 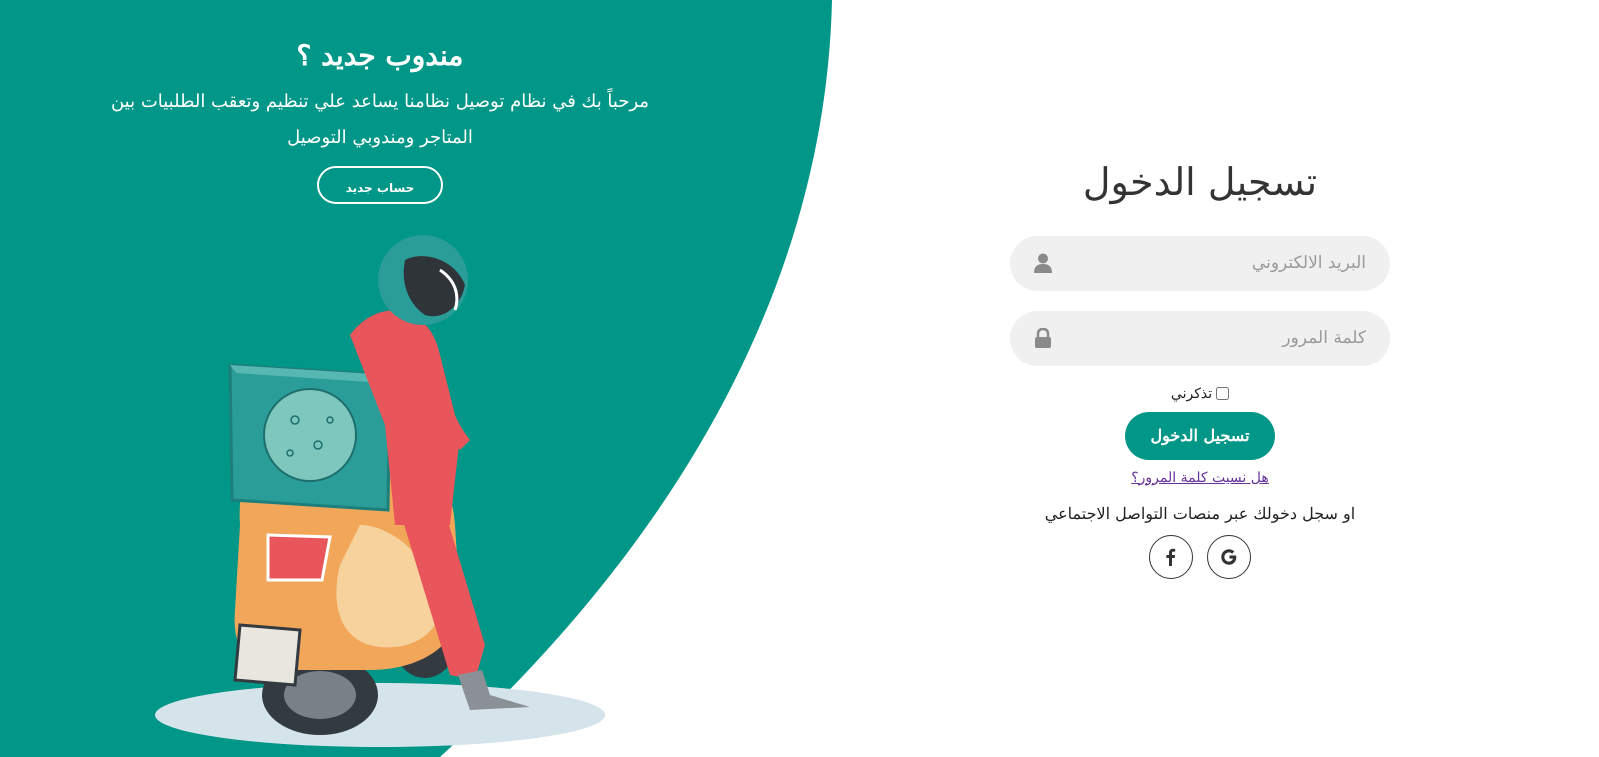 I want to click on password-field, so click(x=1211, y=338).